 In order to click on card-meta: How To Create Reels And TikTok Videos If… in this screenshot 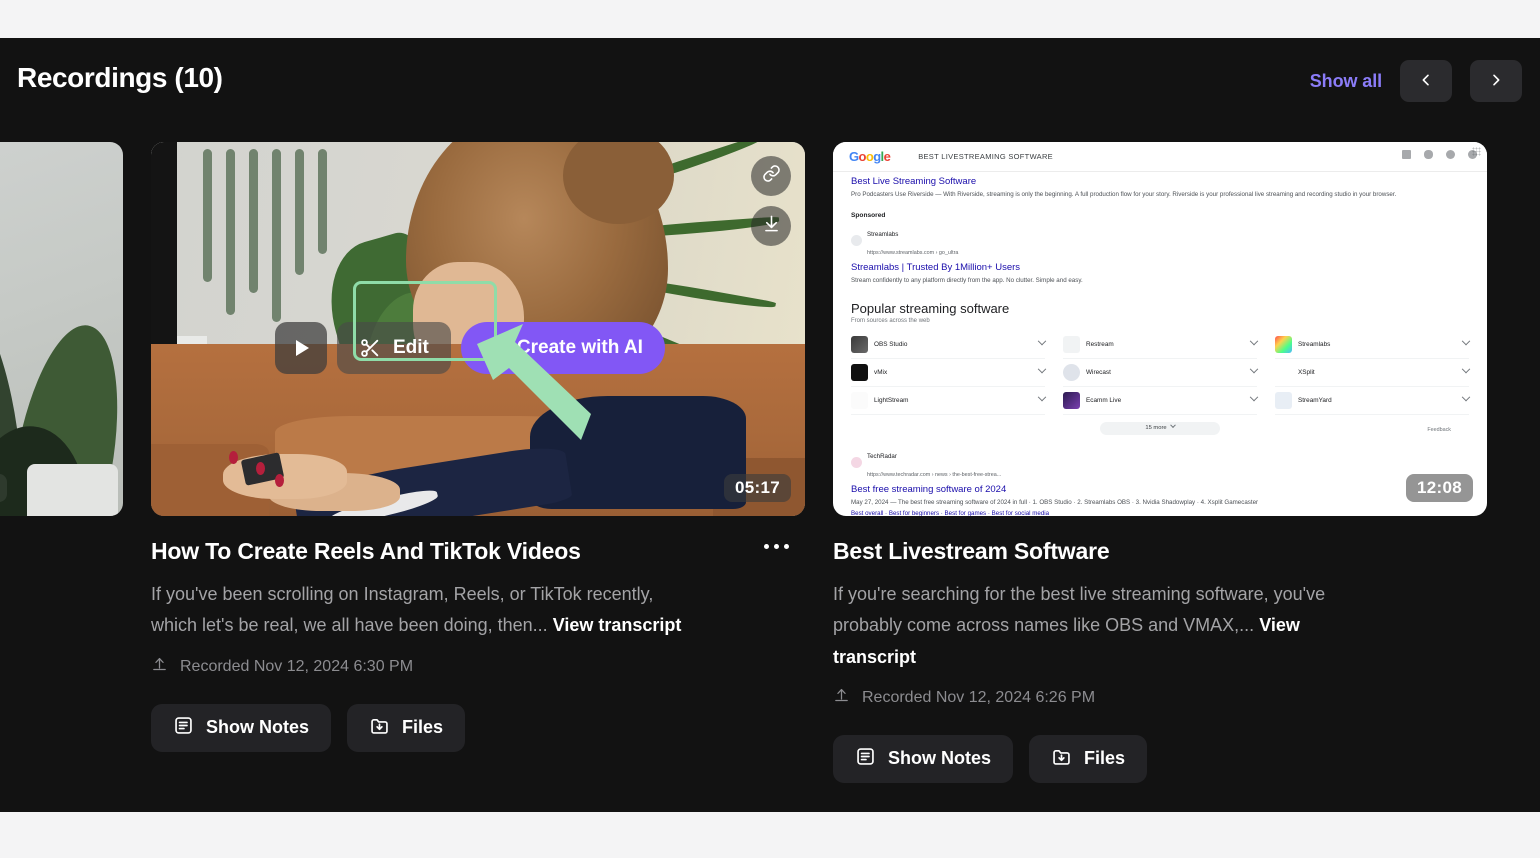, I will do `click(478, 634)`.